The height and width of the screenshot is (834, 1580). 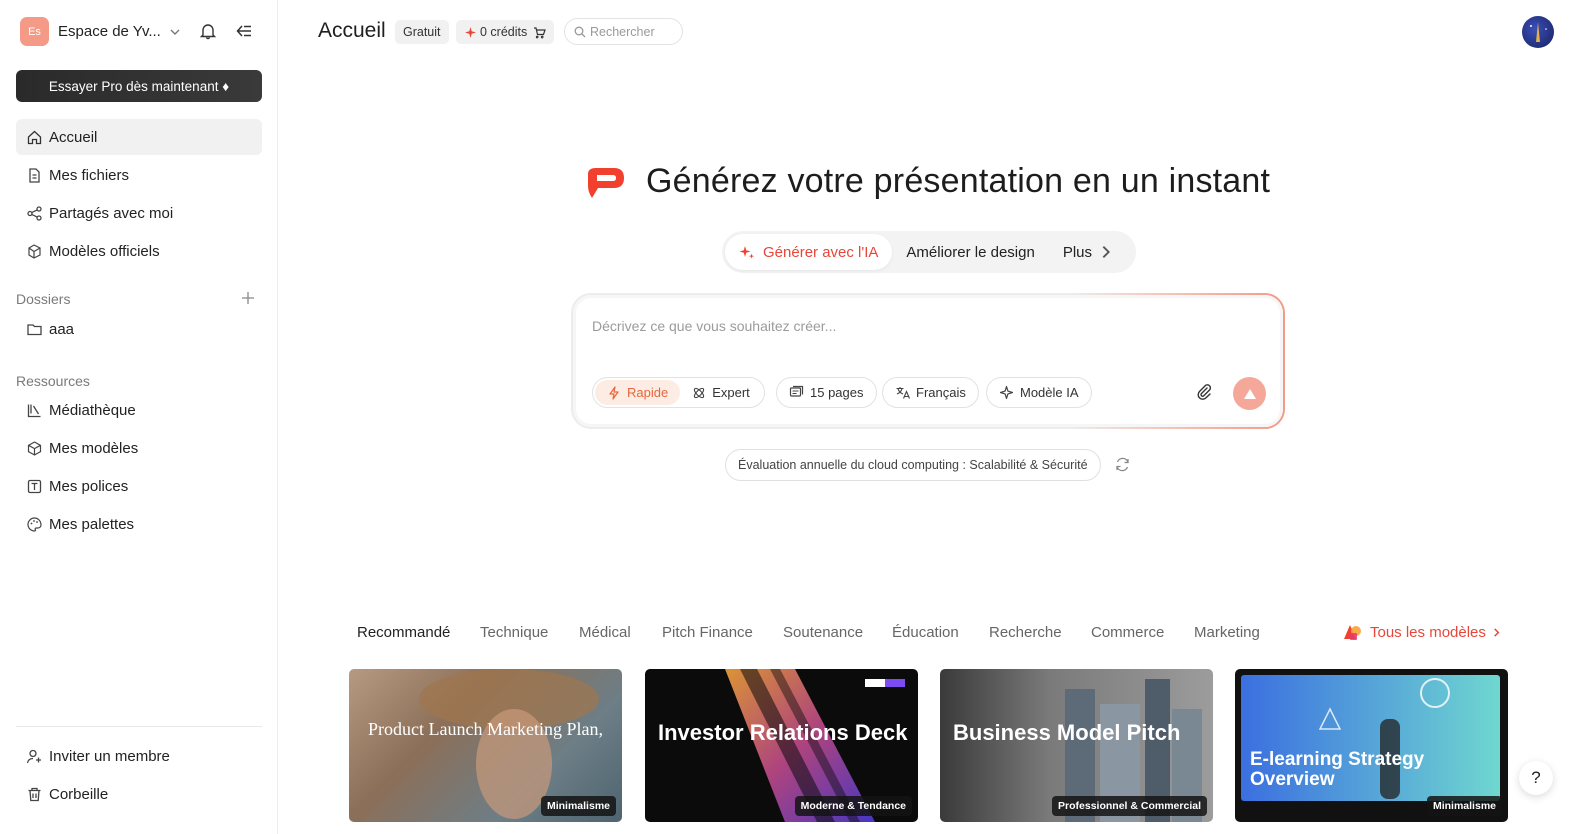 What do you see at coordinates (34, 213) in the screenshot?
I see `share-icon` at bounding box center [34, 213].